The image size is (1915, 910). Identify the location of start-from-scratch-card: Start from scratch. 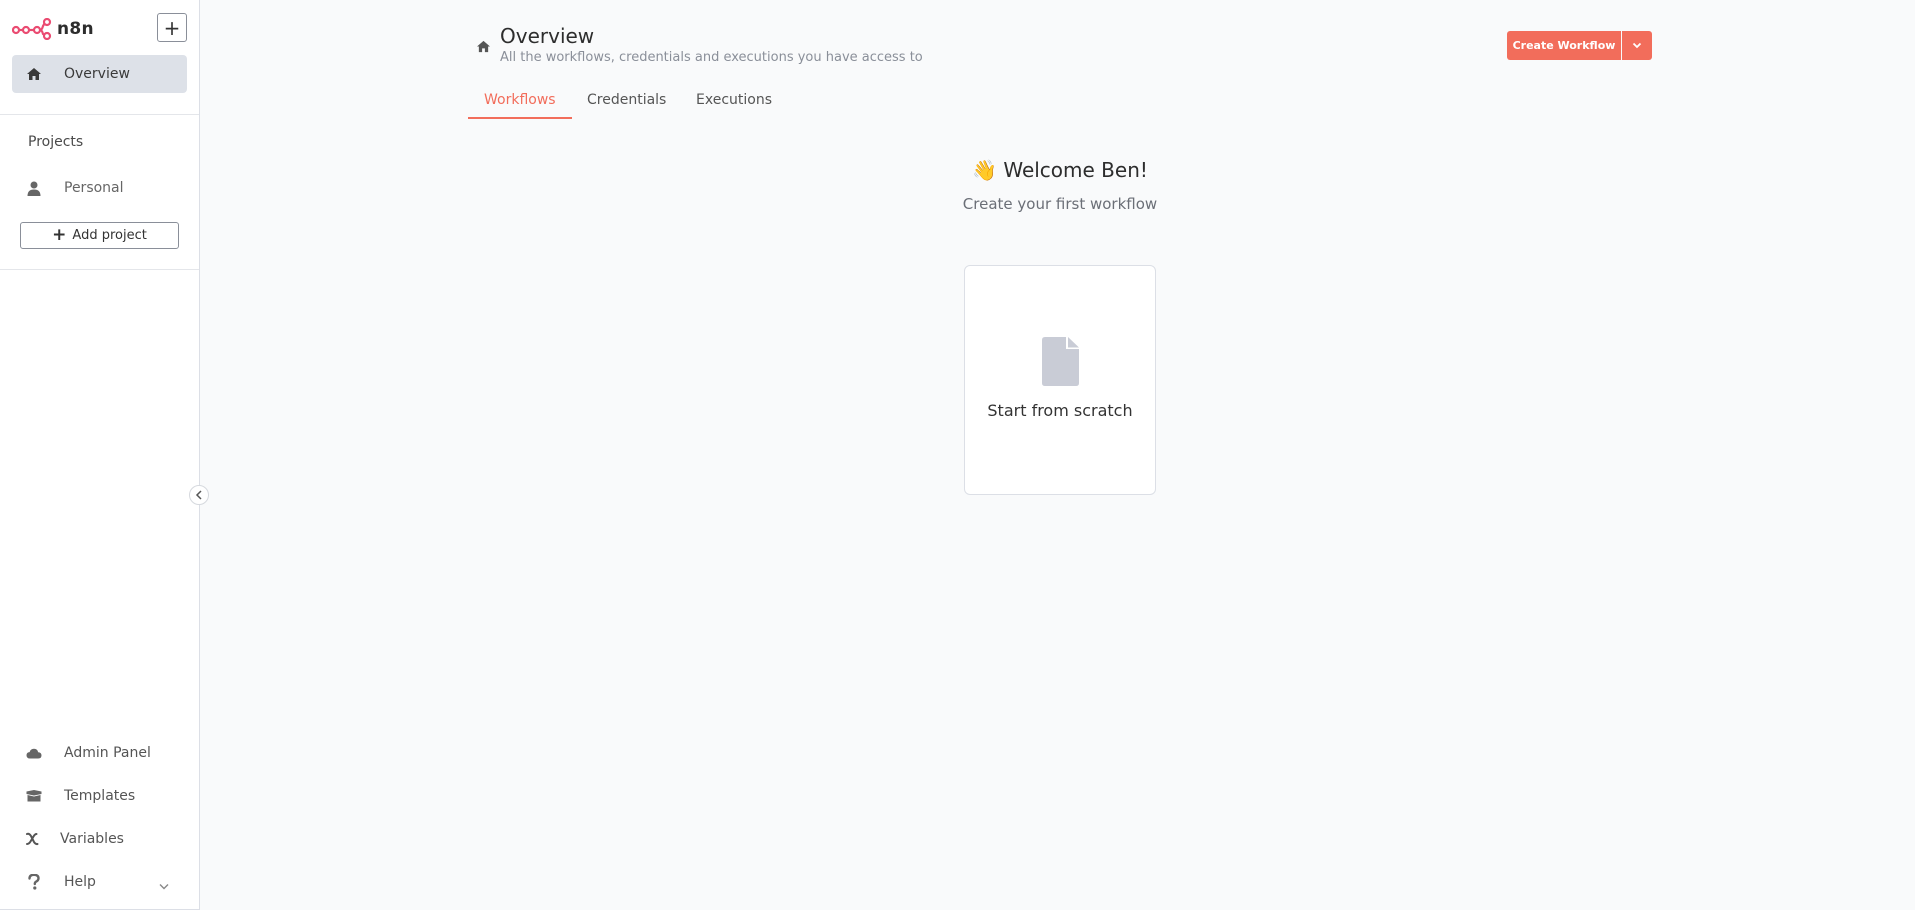
(1060, 380).